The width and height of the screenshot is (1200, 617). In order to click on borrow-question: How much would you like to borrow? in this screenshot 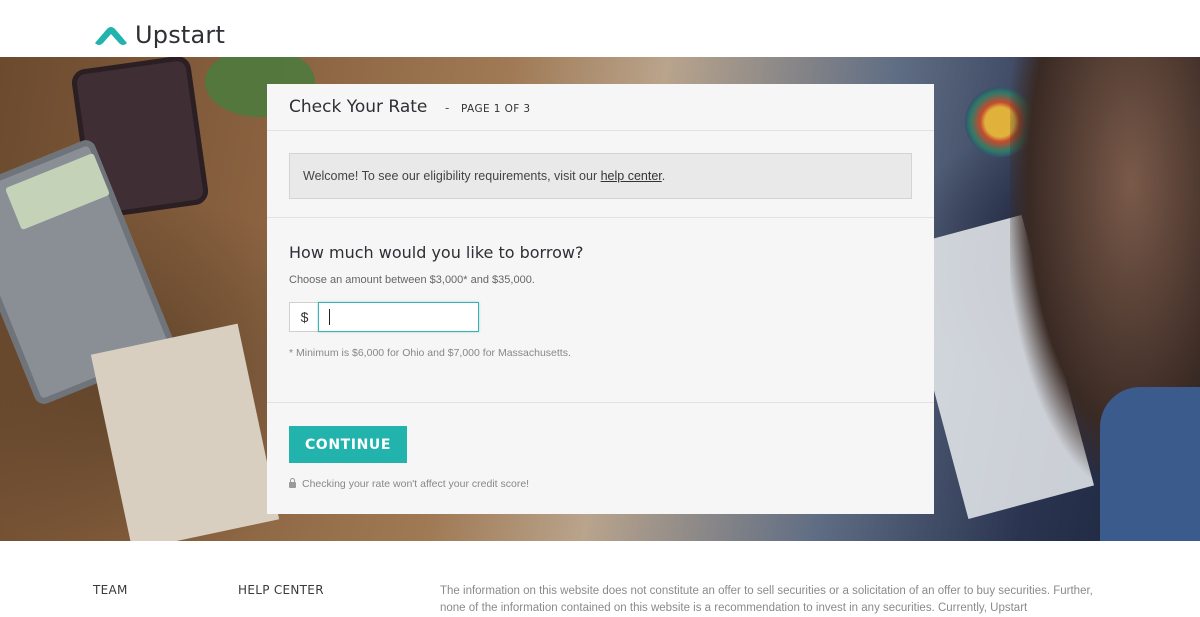, I will do `click(436, 252)`.